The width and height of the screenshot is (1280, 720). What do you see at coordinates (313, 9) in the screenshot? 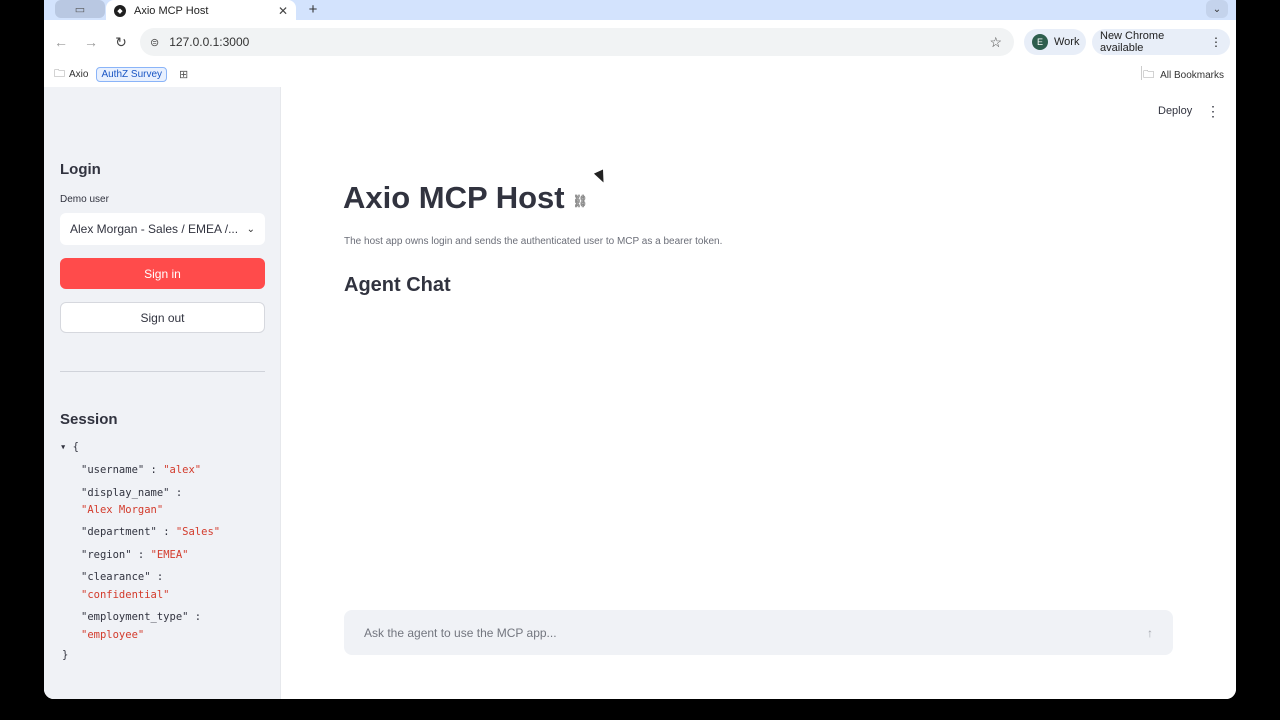
I see `new-tab-button: +` at bounding box center [313, 9].